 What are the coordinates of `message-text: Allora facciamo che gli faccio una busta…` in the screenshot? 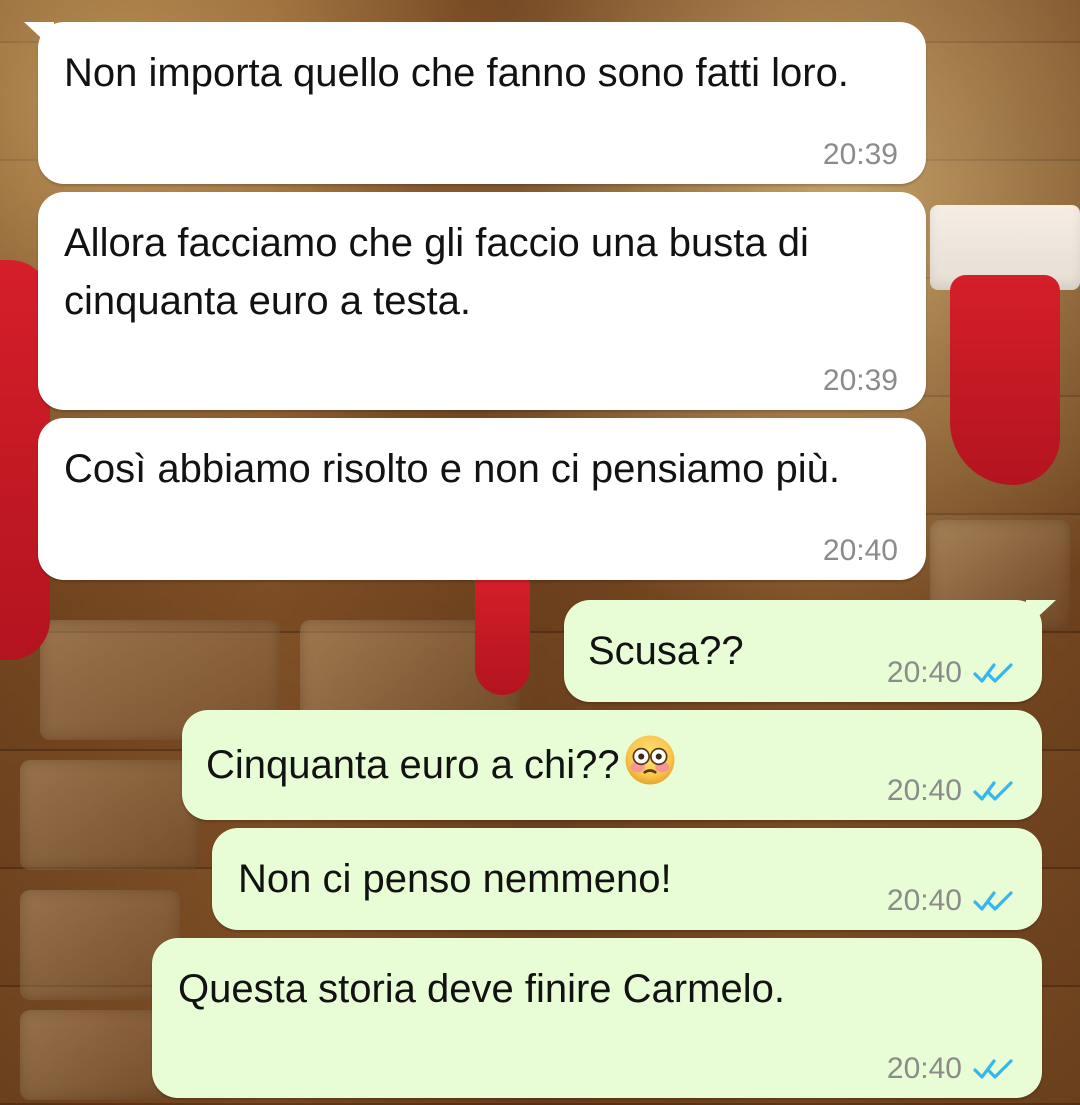 It's located at (436, 272).